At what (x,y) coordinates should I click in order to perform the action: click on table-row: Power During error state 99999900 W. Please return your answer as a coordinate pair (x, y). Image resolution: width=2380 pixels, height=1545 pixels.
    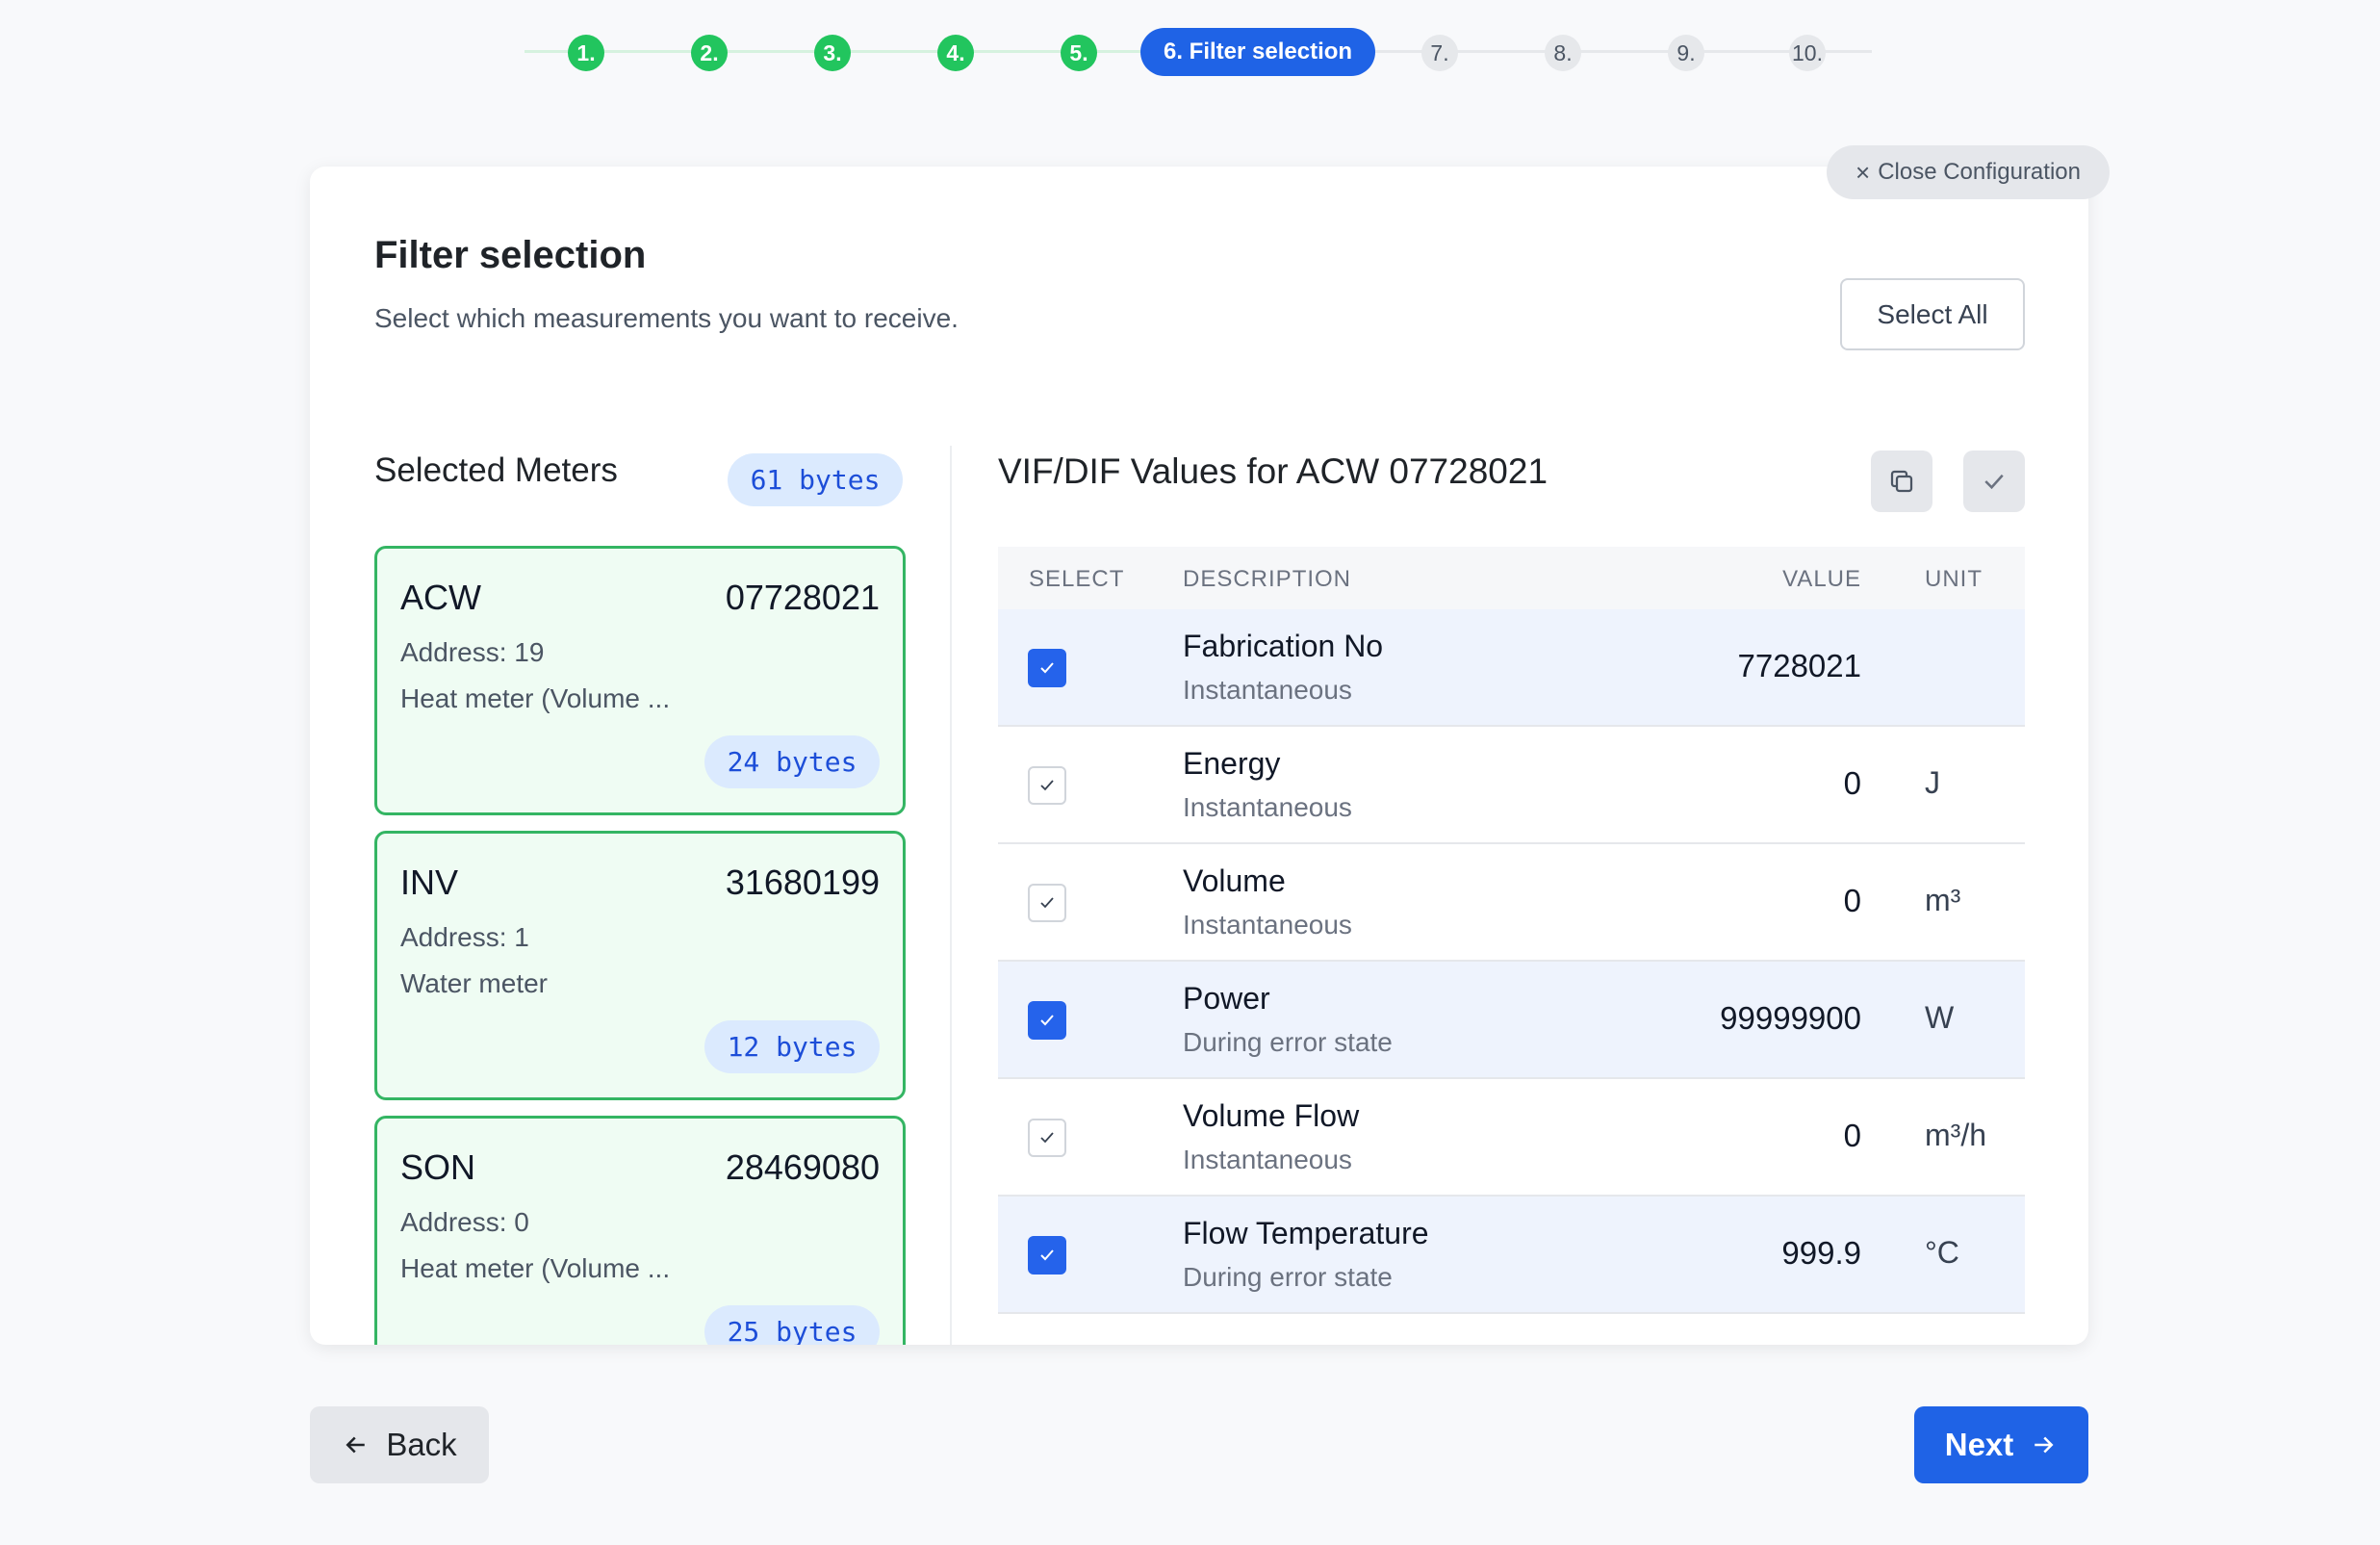
    Looking at the image, I should click on (1511, 1020).